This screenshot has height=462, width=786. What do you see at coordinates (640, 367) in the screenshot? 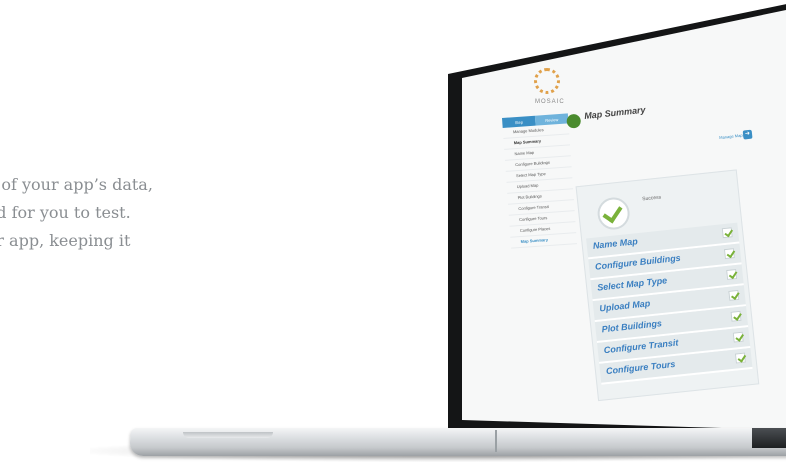
I see `step-label: Configure Tours` at bounding box center [640, 367].